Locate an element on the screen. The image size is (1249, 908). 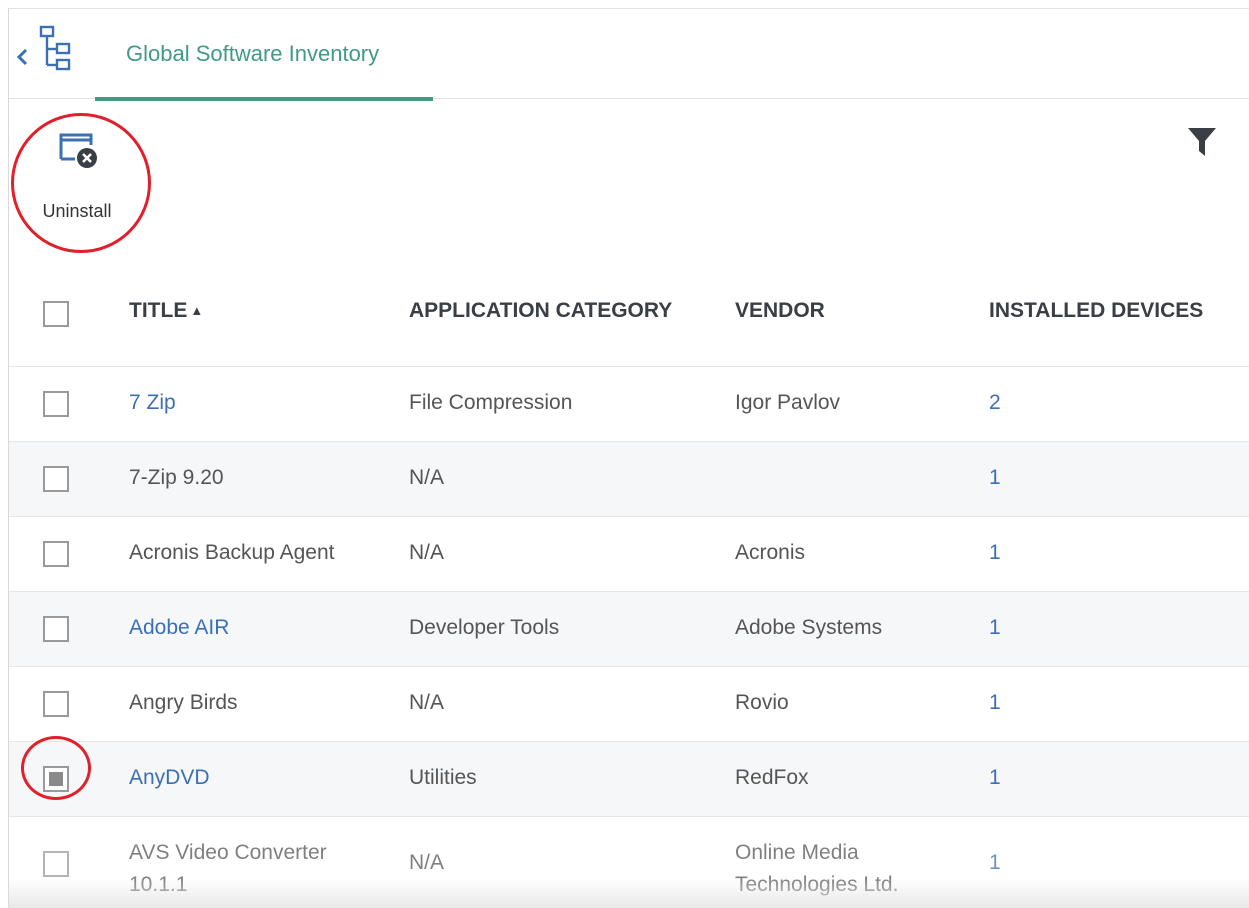
filter-icon is located at coordinates (1202, 142).